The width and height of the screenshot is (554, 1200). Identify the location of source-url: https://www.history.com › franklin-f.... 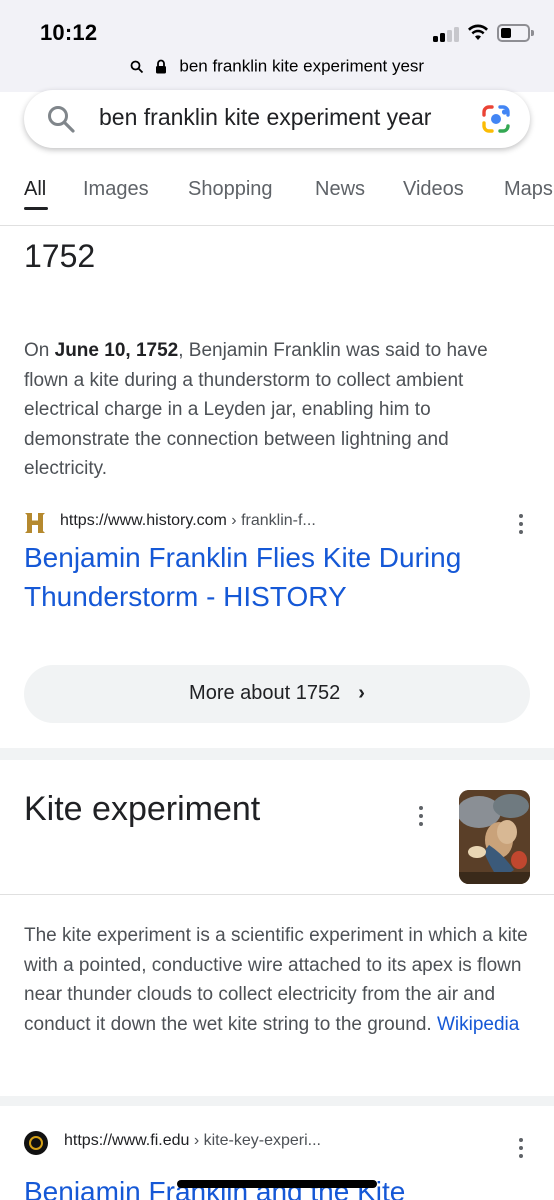
(188, 520).